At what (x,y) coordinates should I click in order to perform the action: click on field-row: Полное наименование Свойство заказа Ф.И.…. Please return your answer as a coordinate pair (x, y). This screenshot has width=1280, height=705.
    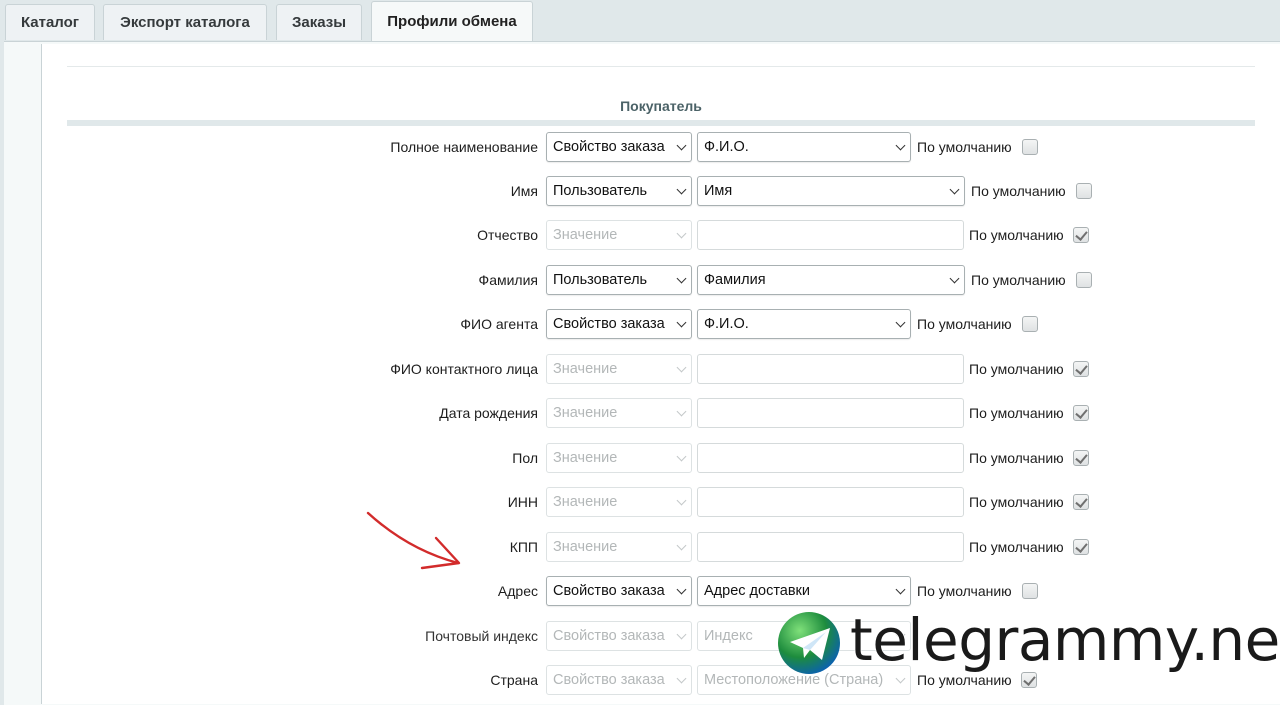
    Looking at the image, I should click on (640, 147).